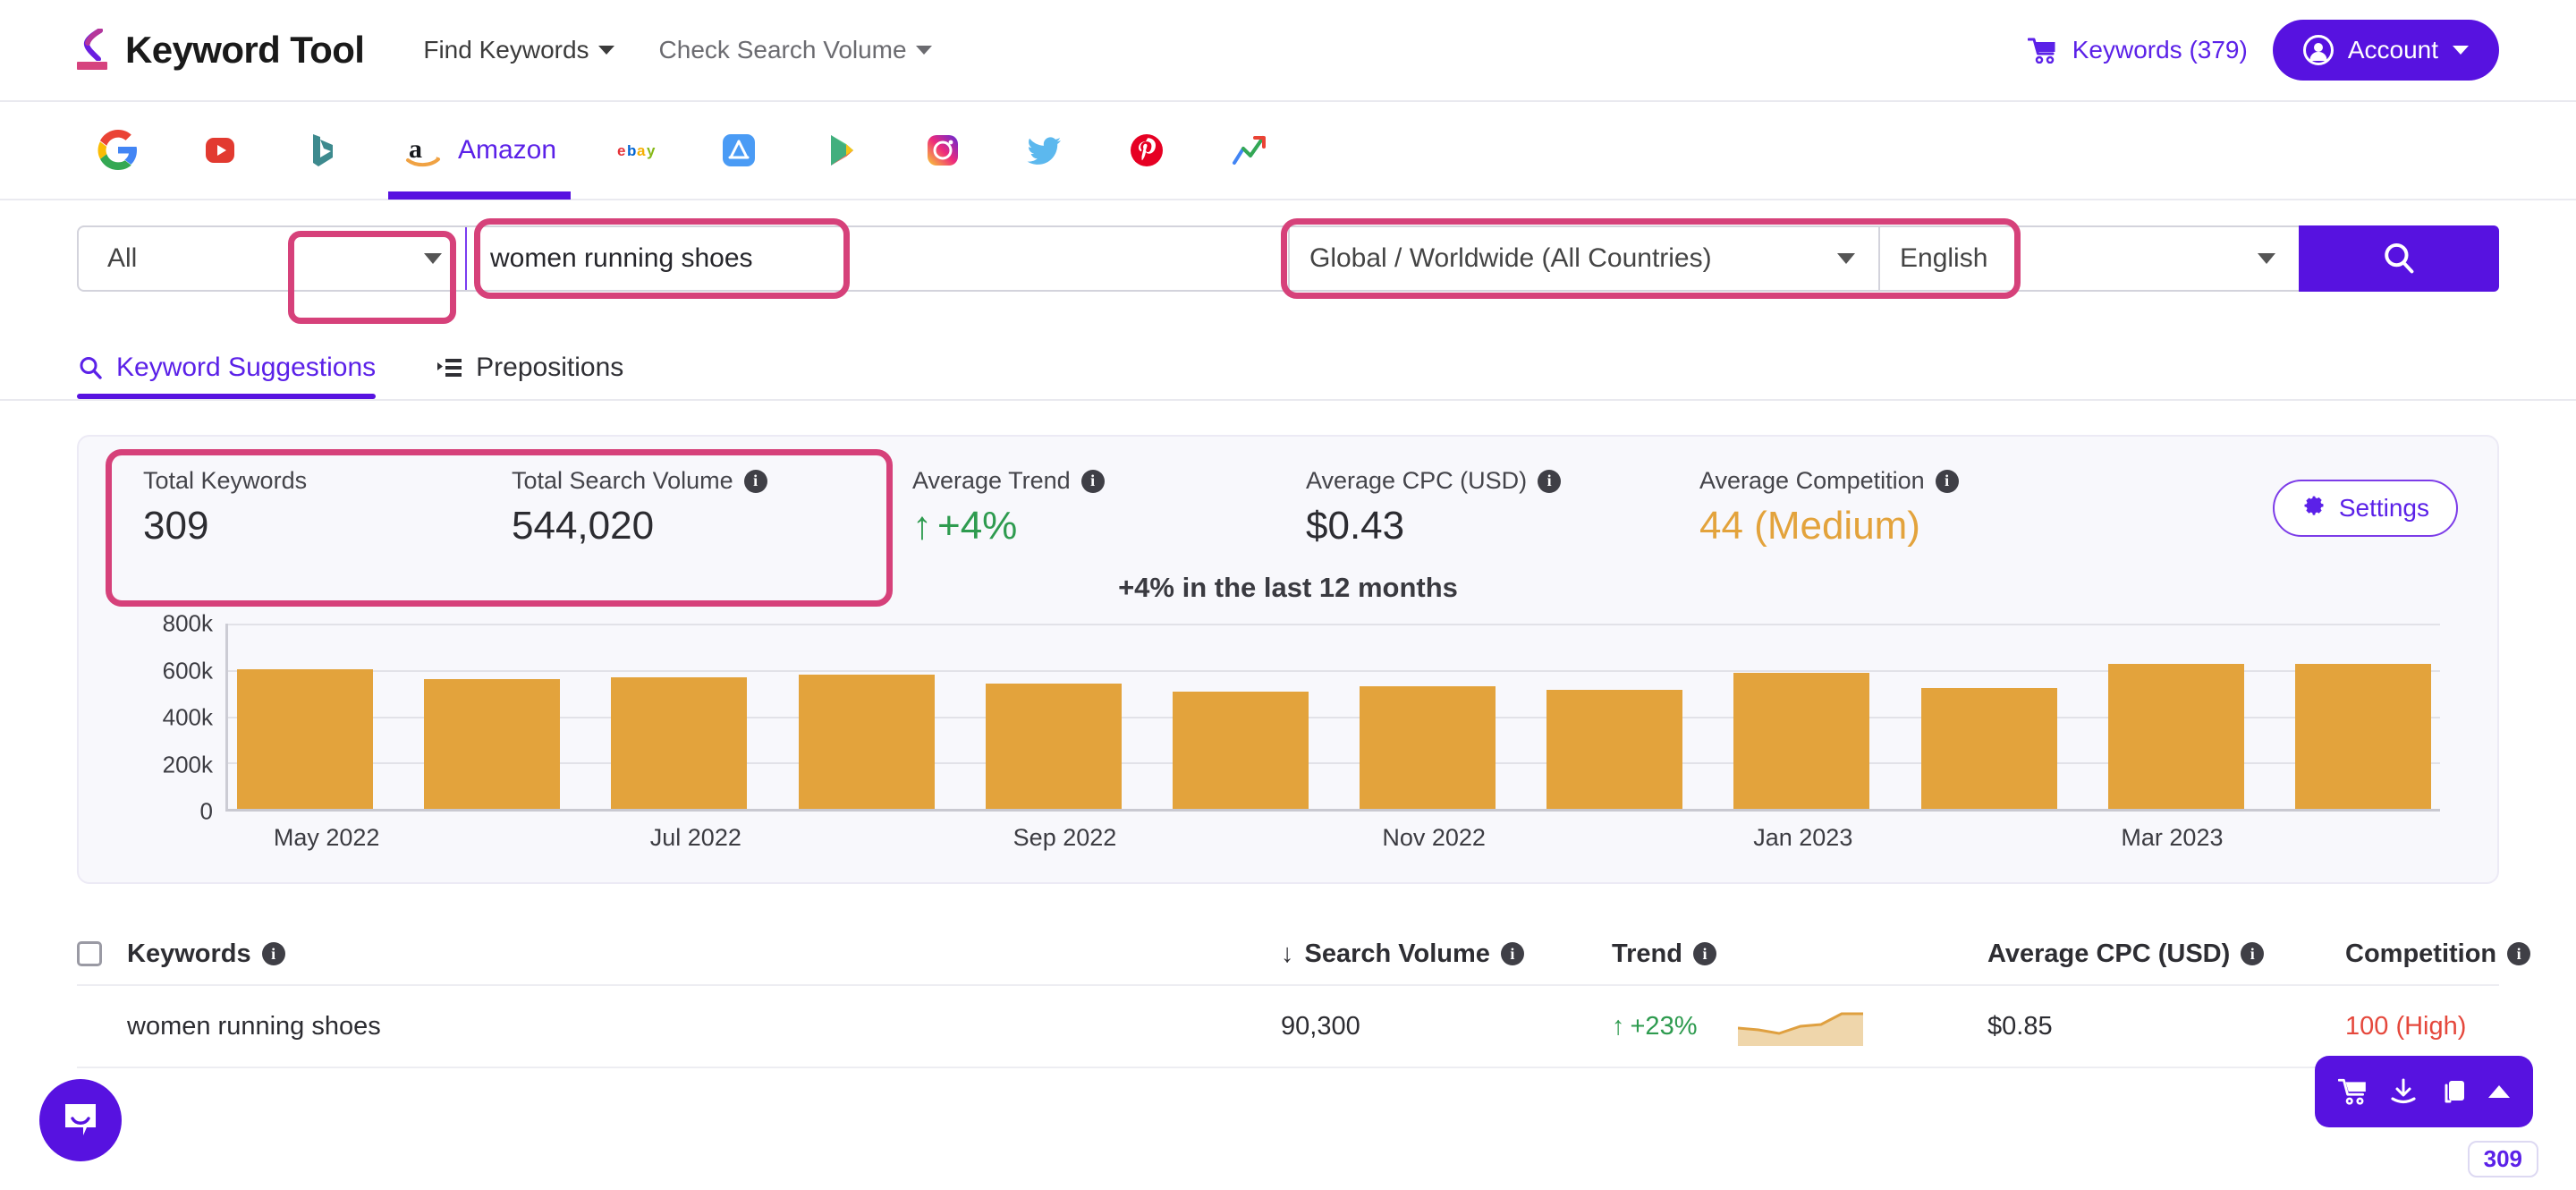 The height and width of the screenshot is (1190, 2576). What do you see at coordinates (479, 150) in the screenshot?
I see `platform-tab-amazon: a Amazon` at bounding box center [479, 150].